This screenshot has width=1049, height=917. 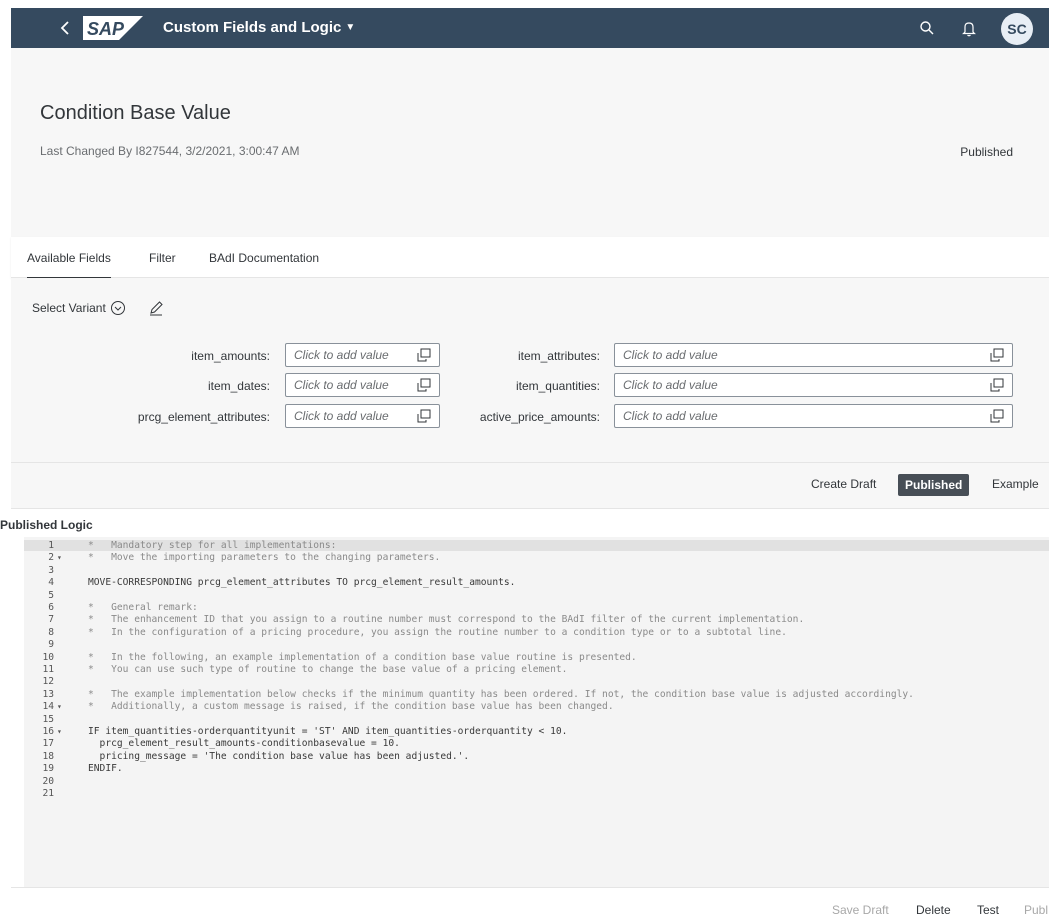 What do you see at coordinates (48, 781) in the screenshot?
I see `line-number: 20` at bounding box center [48, 781].